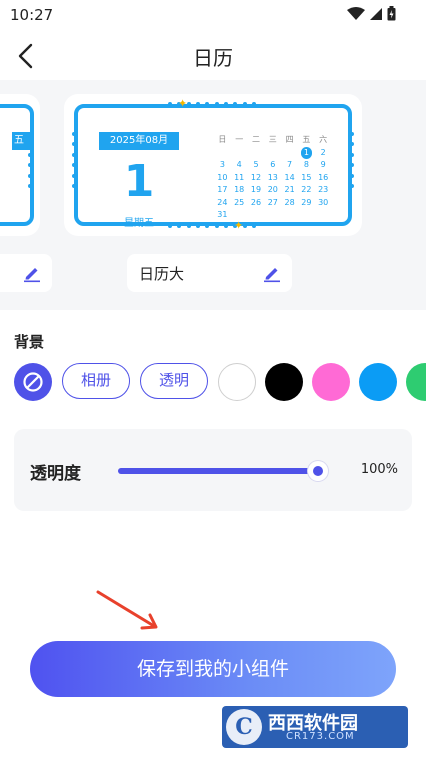  I want to click on calendar-day-cell: 30, so click(323, 202).